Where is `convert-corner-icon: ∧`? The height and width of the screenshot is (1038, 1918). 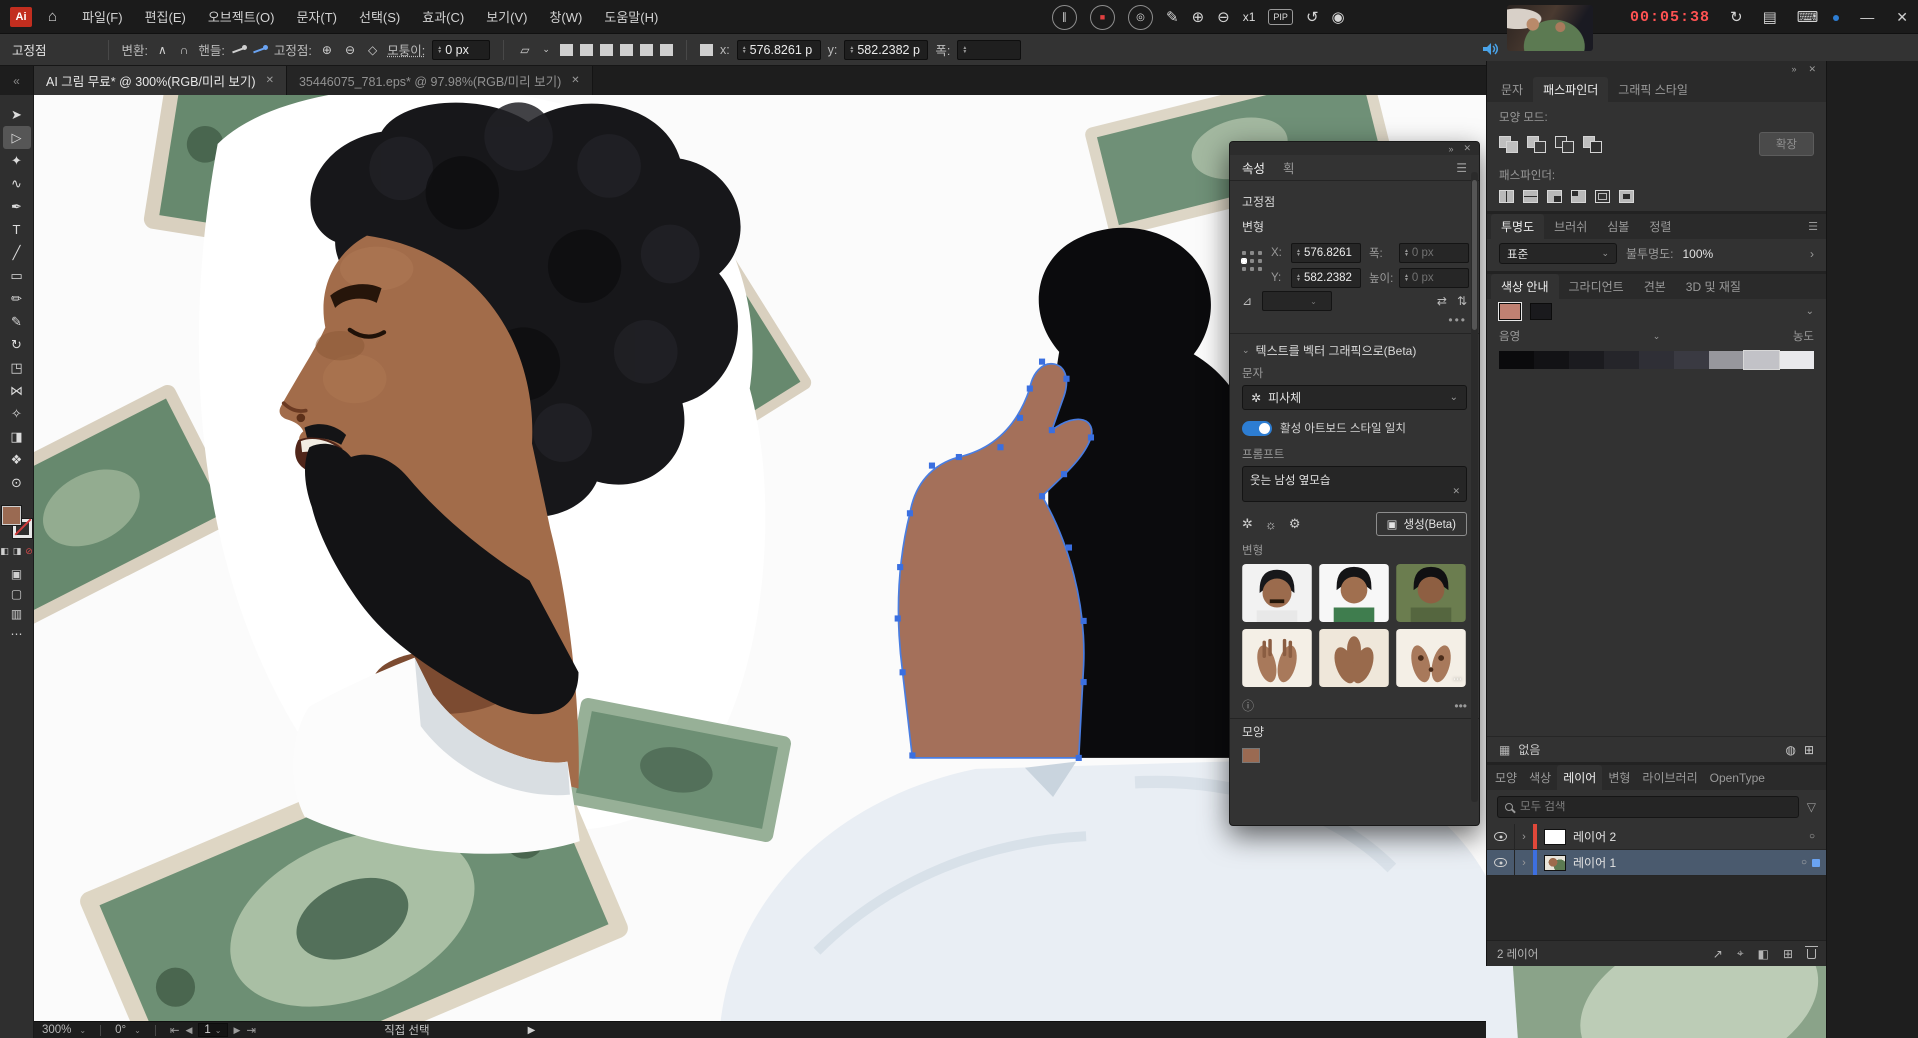
convert-corner-icon: ∧ is located at coordinates (162, 50).